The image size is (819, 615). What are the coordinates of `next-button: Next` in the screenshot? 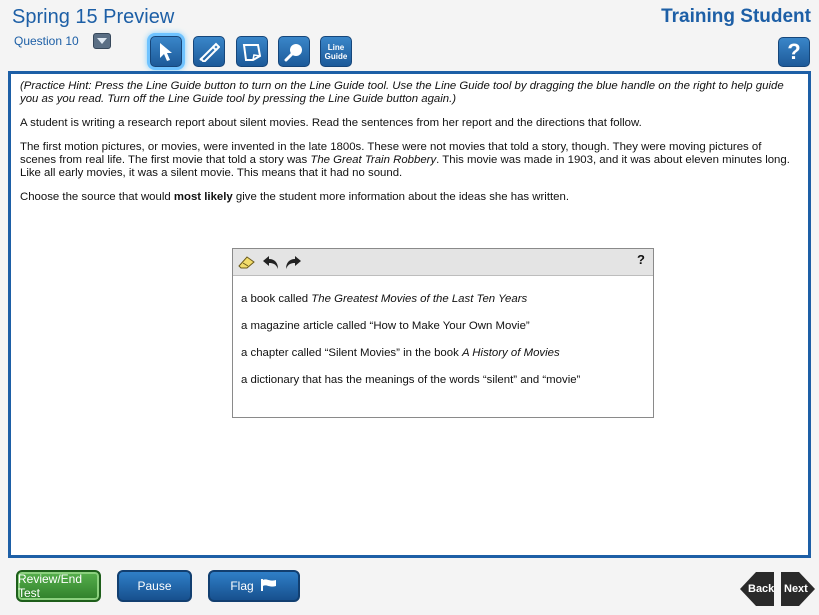 It's located at (798, 589).